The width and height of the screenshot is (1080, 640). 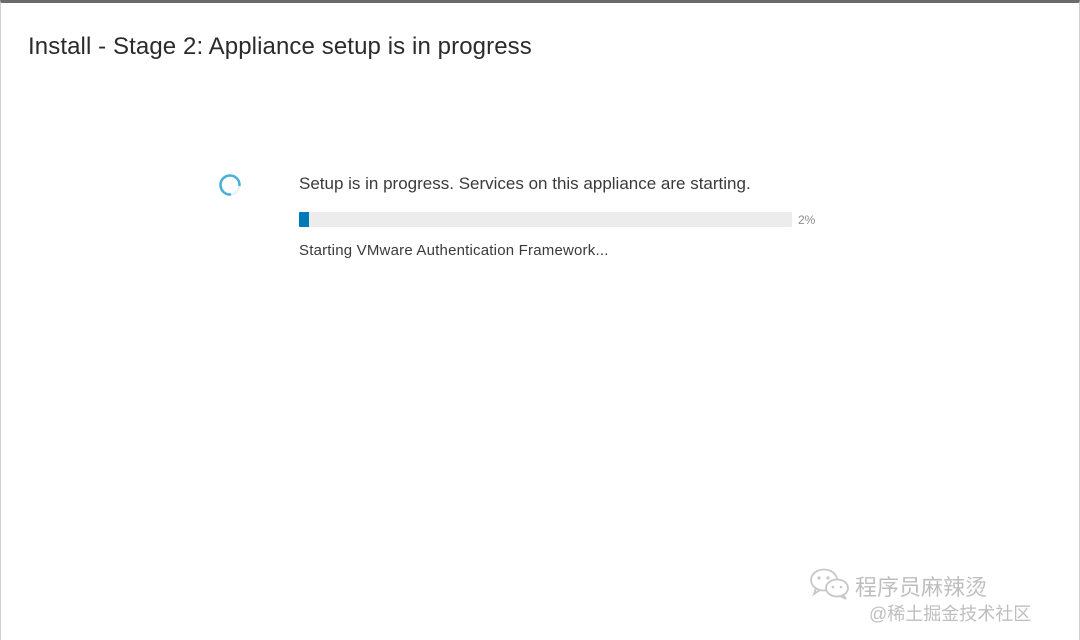 What do you see at coordinates (830, 584) in the screenshot?
I see `wechat-icon` at bounding box center [830, 584].